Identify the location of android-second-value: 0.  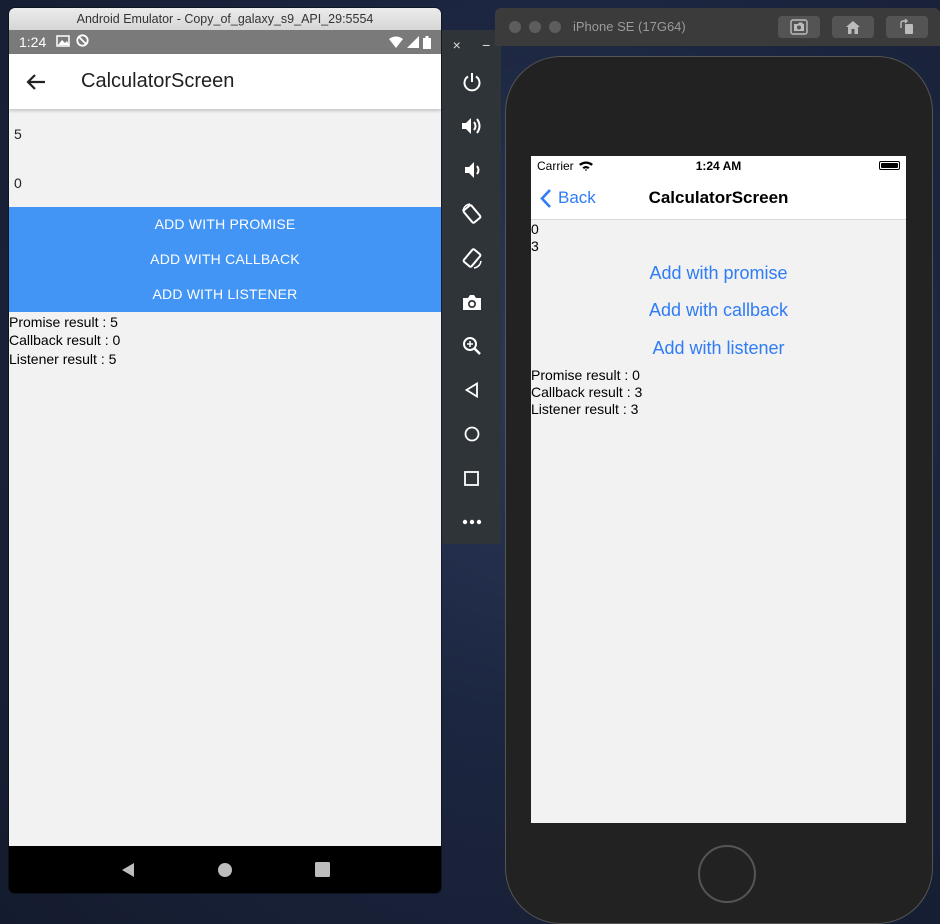
(18, 183).